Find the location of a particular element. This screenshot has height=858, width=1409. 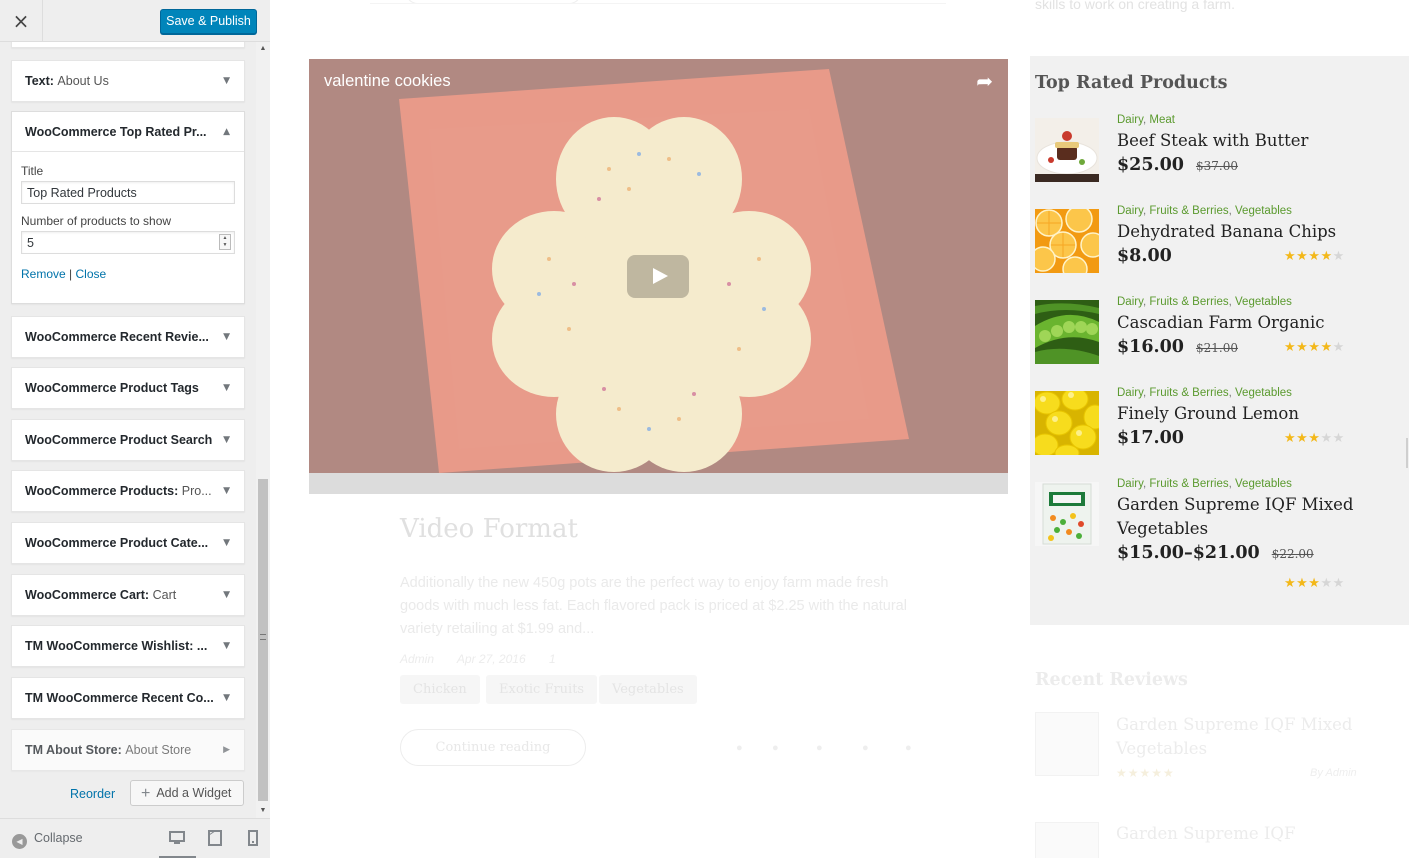

product-name: Garden Supreme IQF Mixed Vegetables is located at coordinates (1247, 517).